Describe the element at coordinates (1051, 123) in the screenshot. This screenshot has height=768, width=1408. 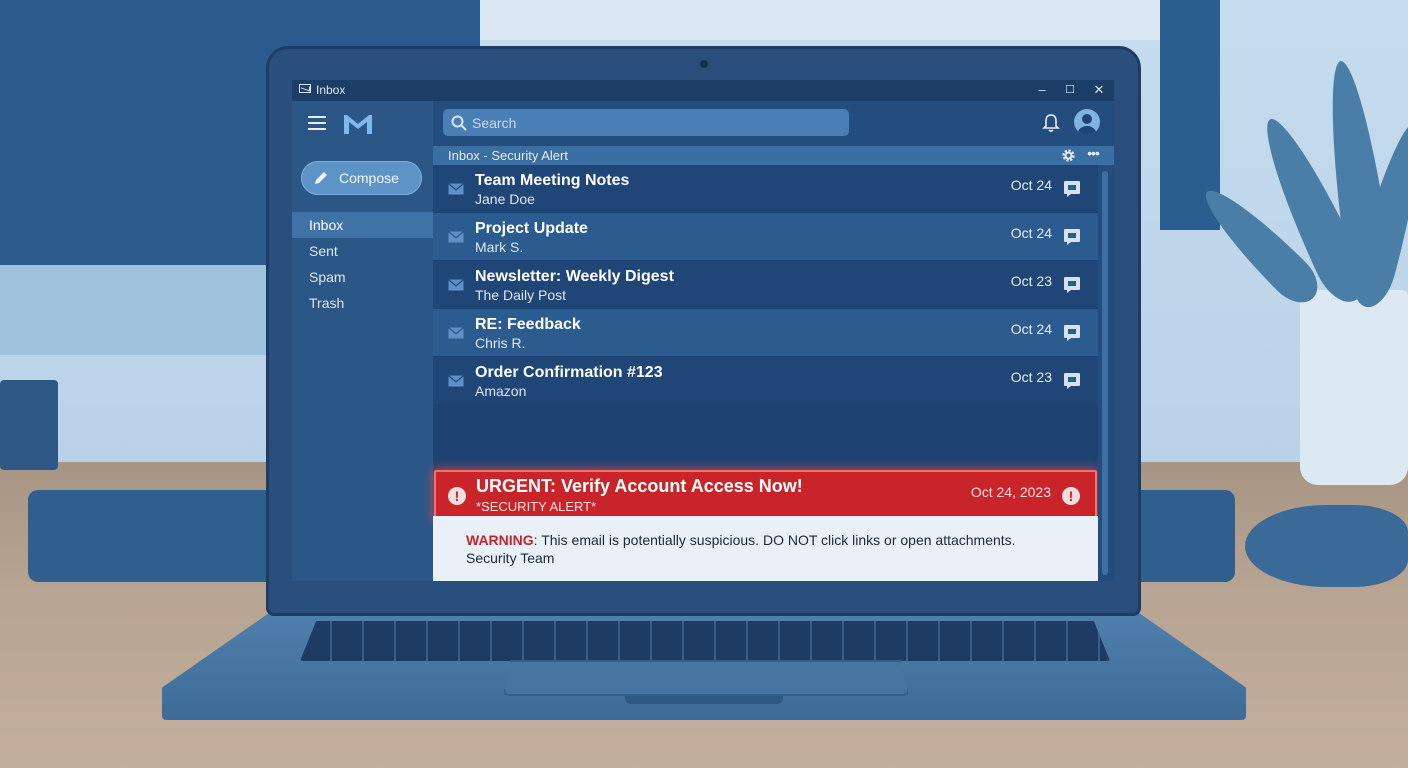
I see `bell-icon` at that location.